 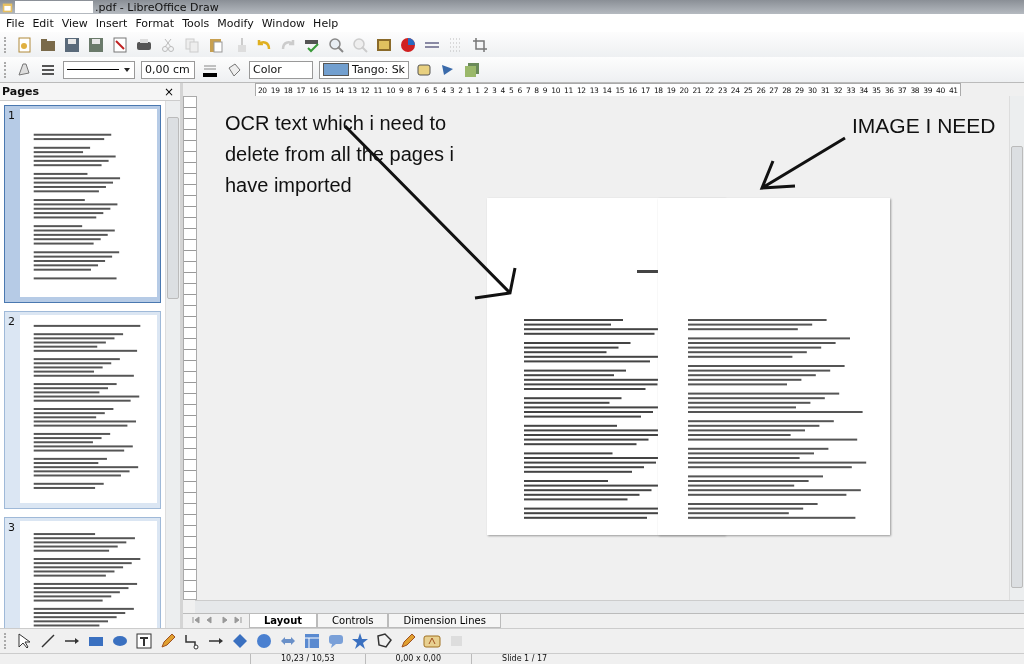 I want to click on page-thumbnail: 2, so click(x=82, y=410).